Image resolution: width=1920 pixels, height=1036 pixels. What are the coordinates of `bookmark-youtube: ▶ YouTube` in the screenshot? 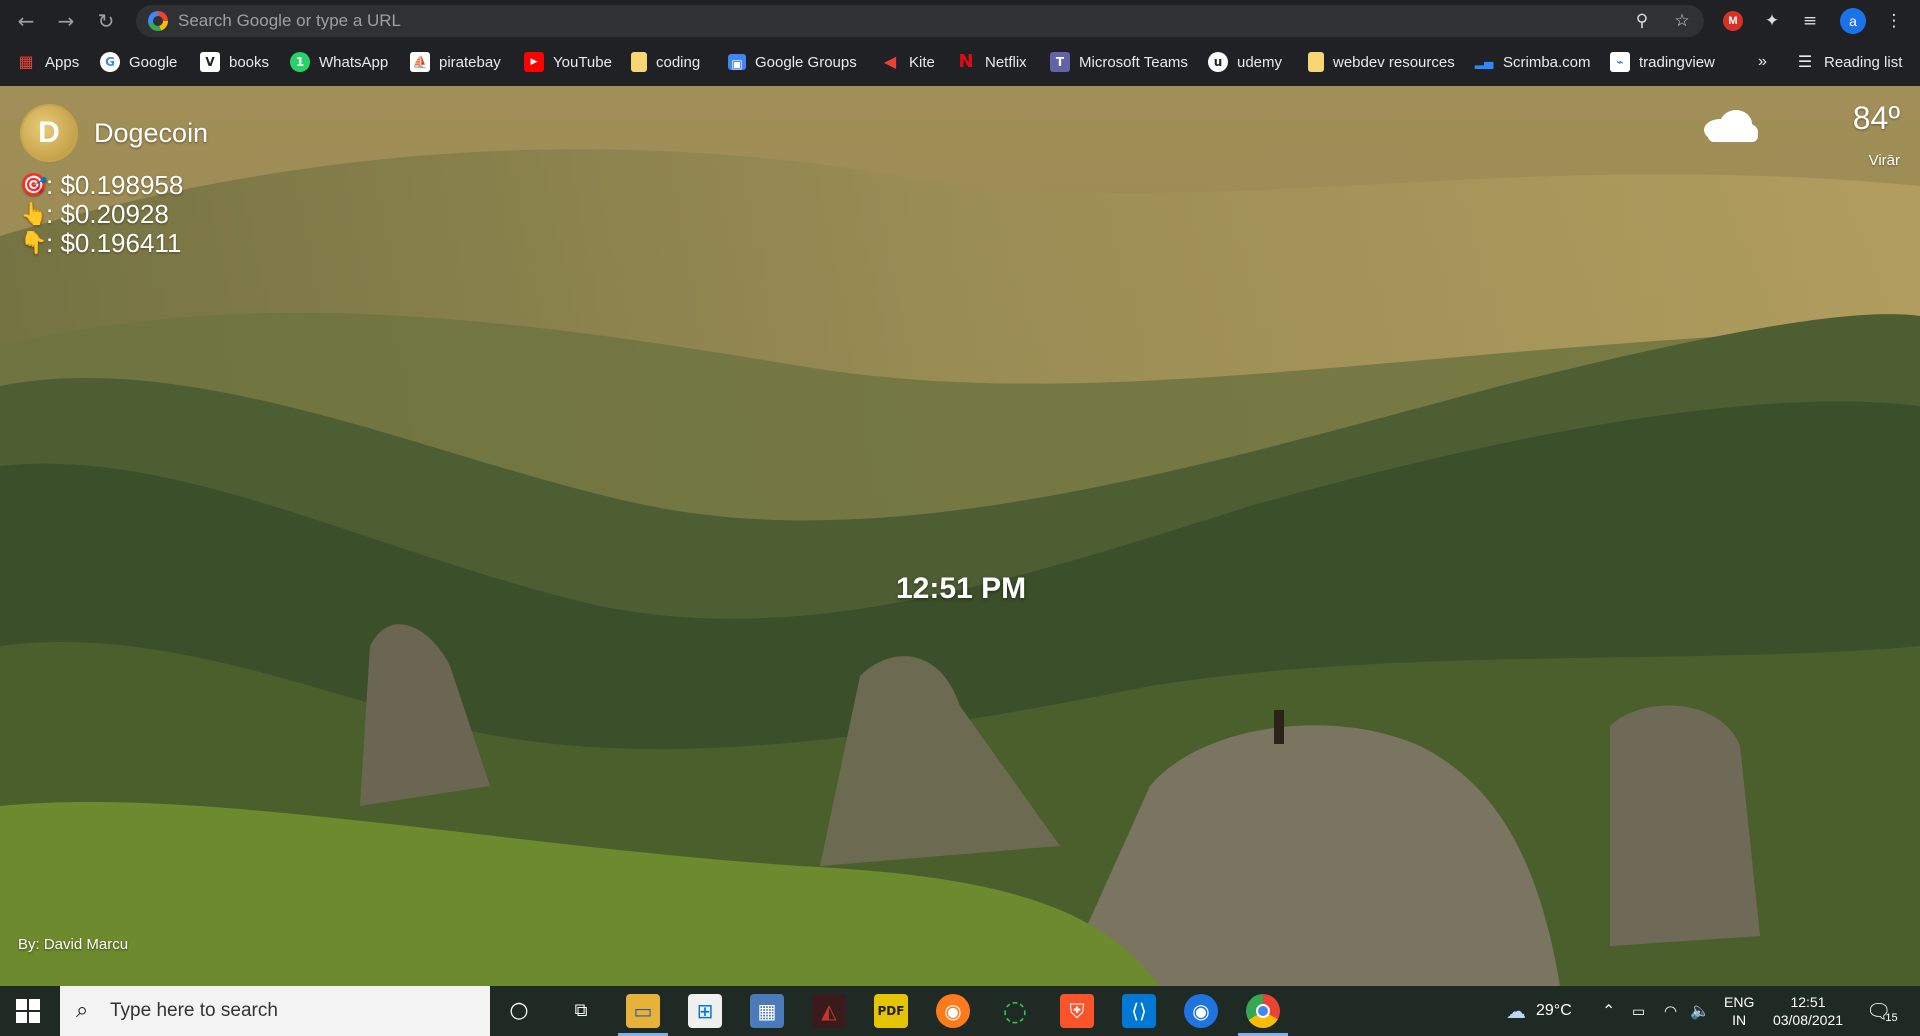 It's located at (568, 62).